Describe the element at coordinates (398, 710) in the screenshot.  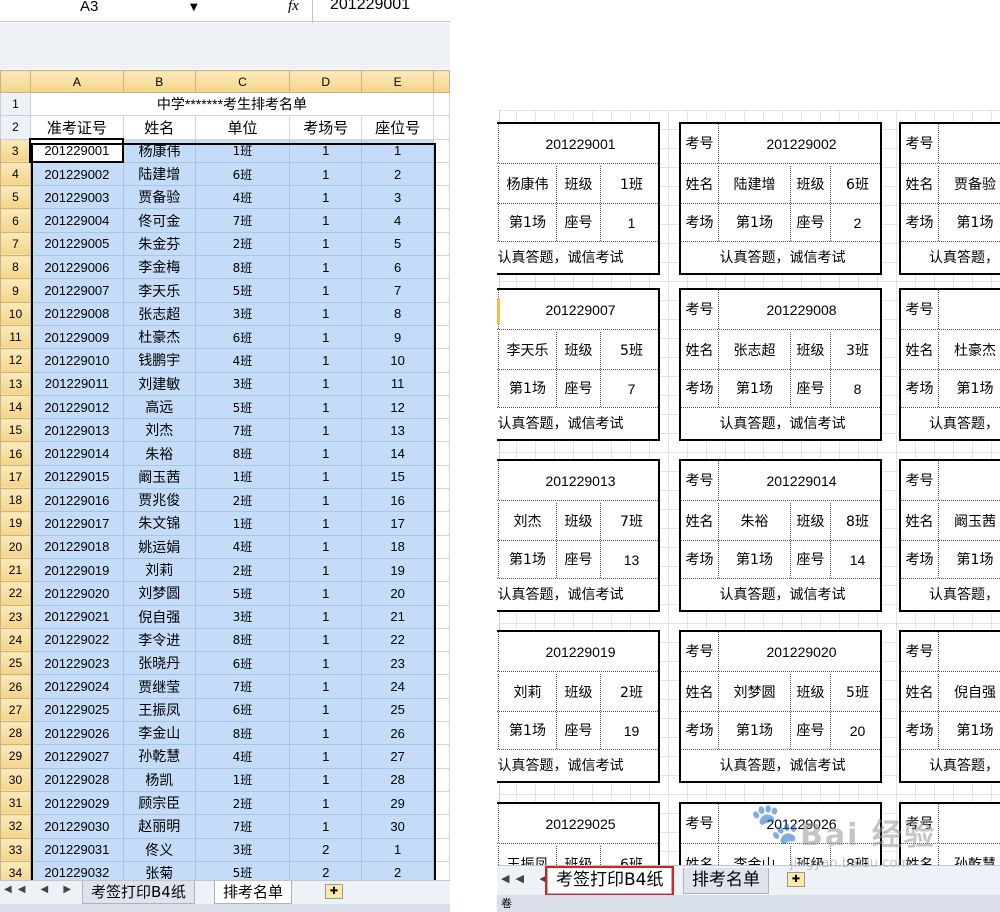
I see `seat-cell: 25` at that location.